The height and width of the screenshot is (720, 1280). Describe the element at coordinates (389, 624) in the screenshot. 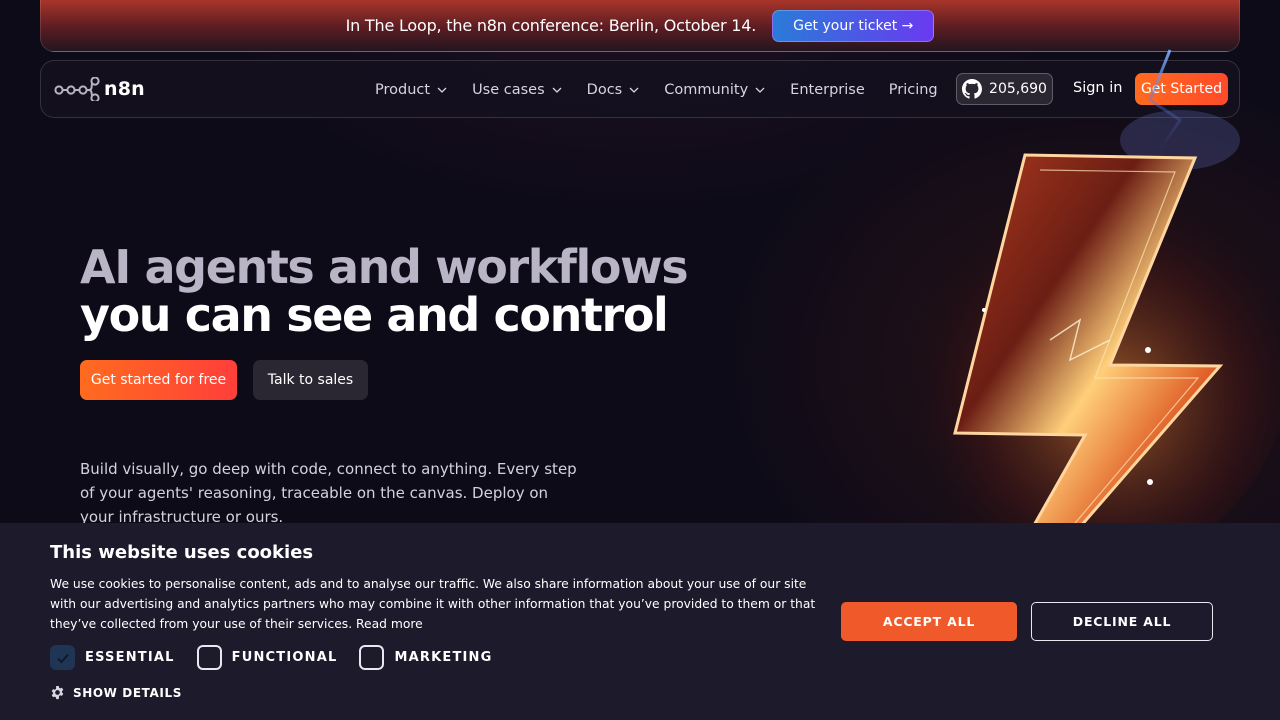

I see `read-more-link: Read more` at that location.